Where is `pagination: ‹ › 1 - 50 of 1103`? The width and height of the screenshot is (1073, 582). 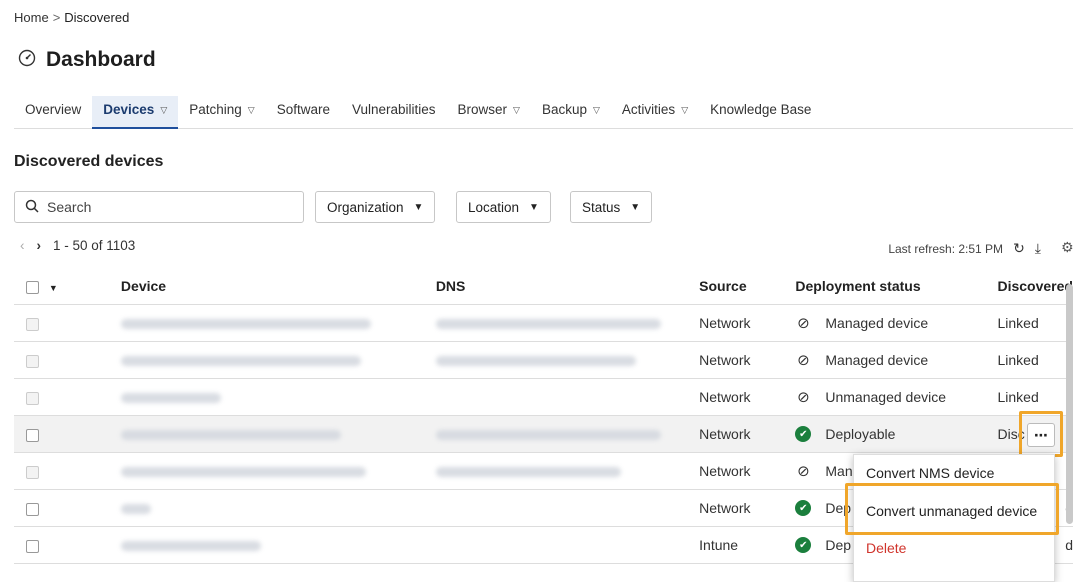 pagination: ‹ › 1 - 50 of 1103 is located at coordinates (77, 245).